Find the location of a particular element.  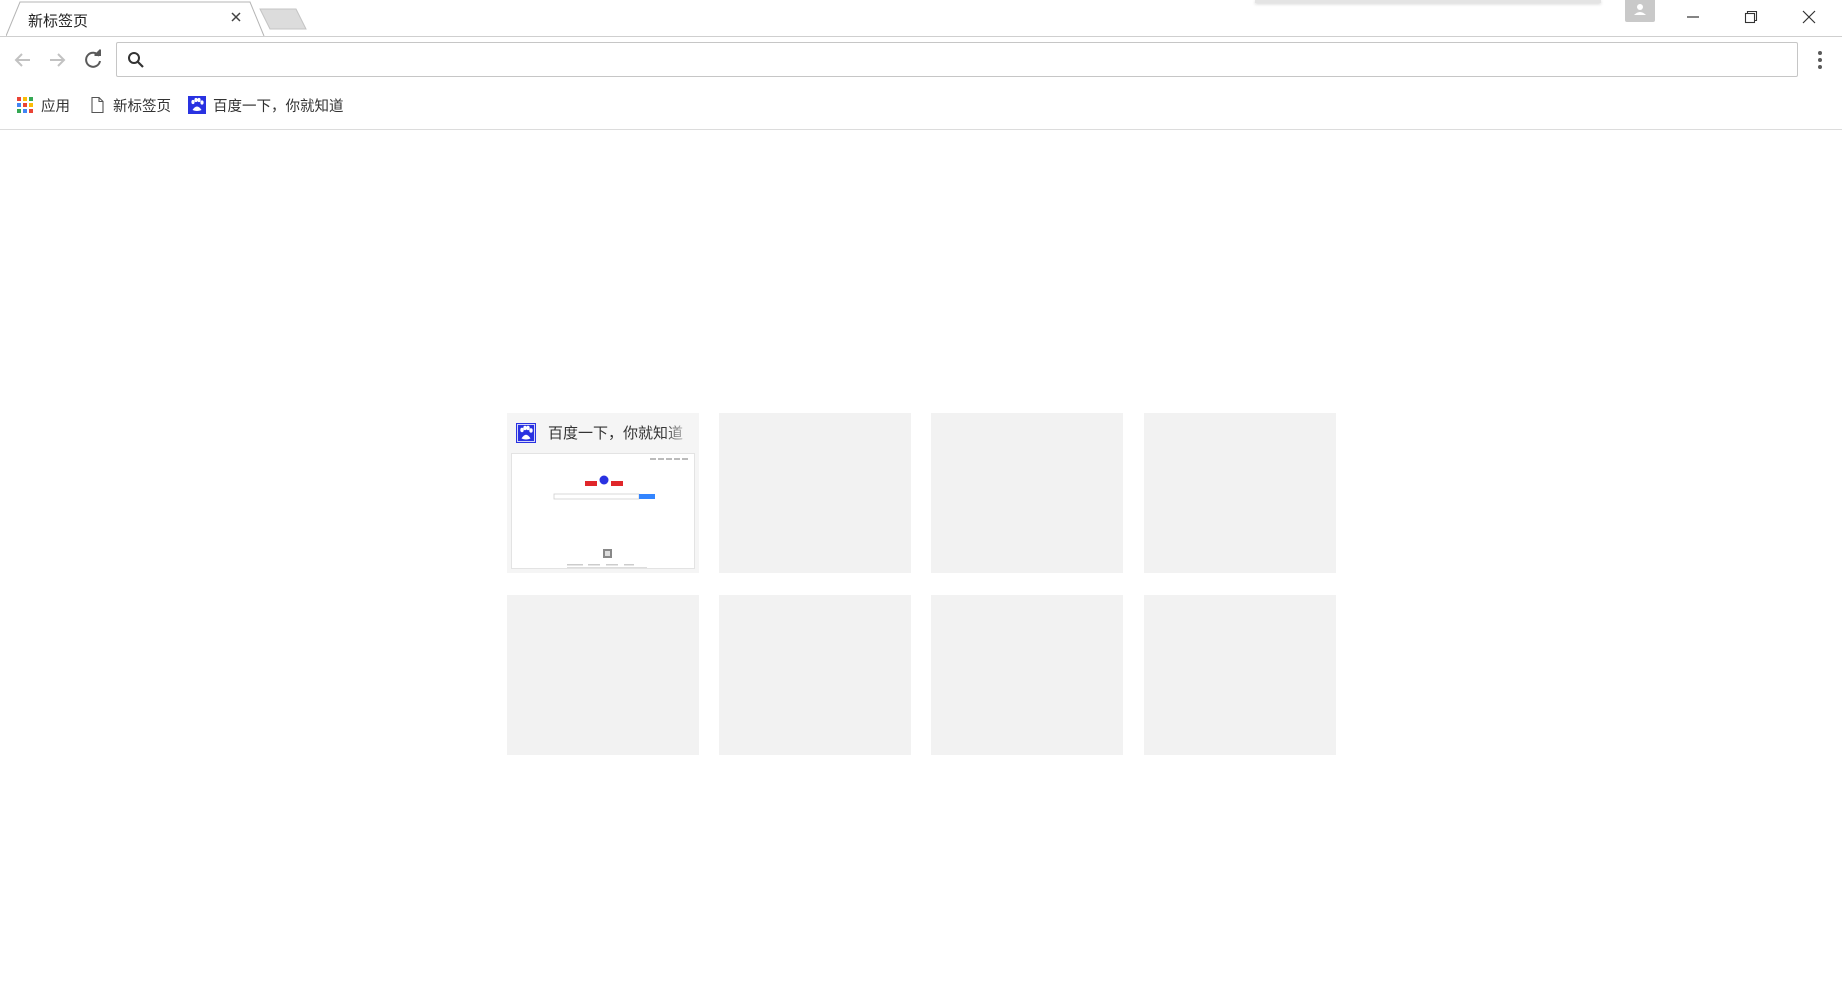

person-icon is located at coordinates (1640, 9).